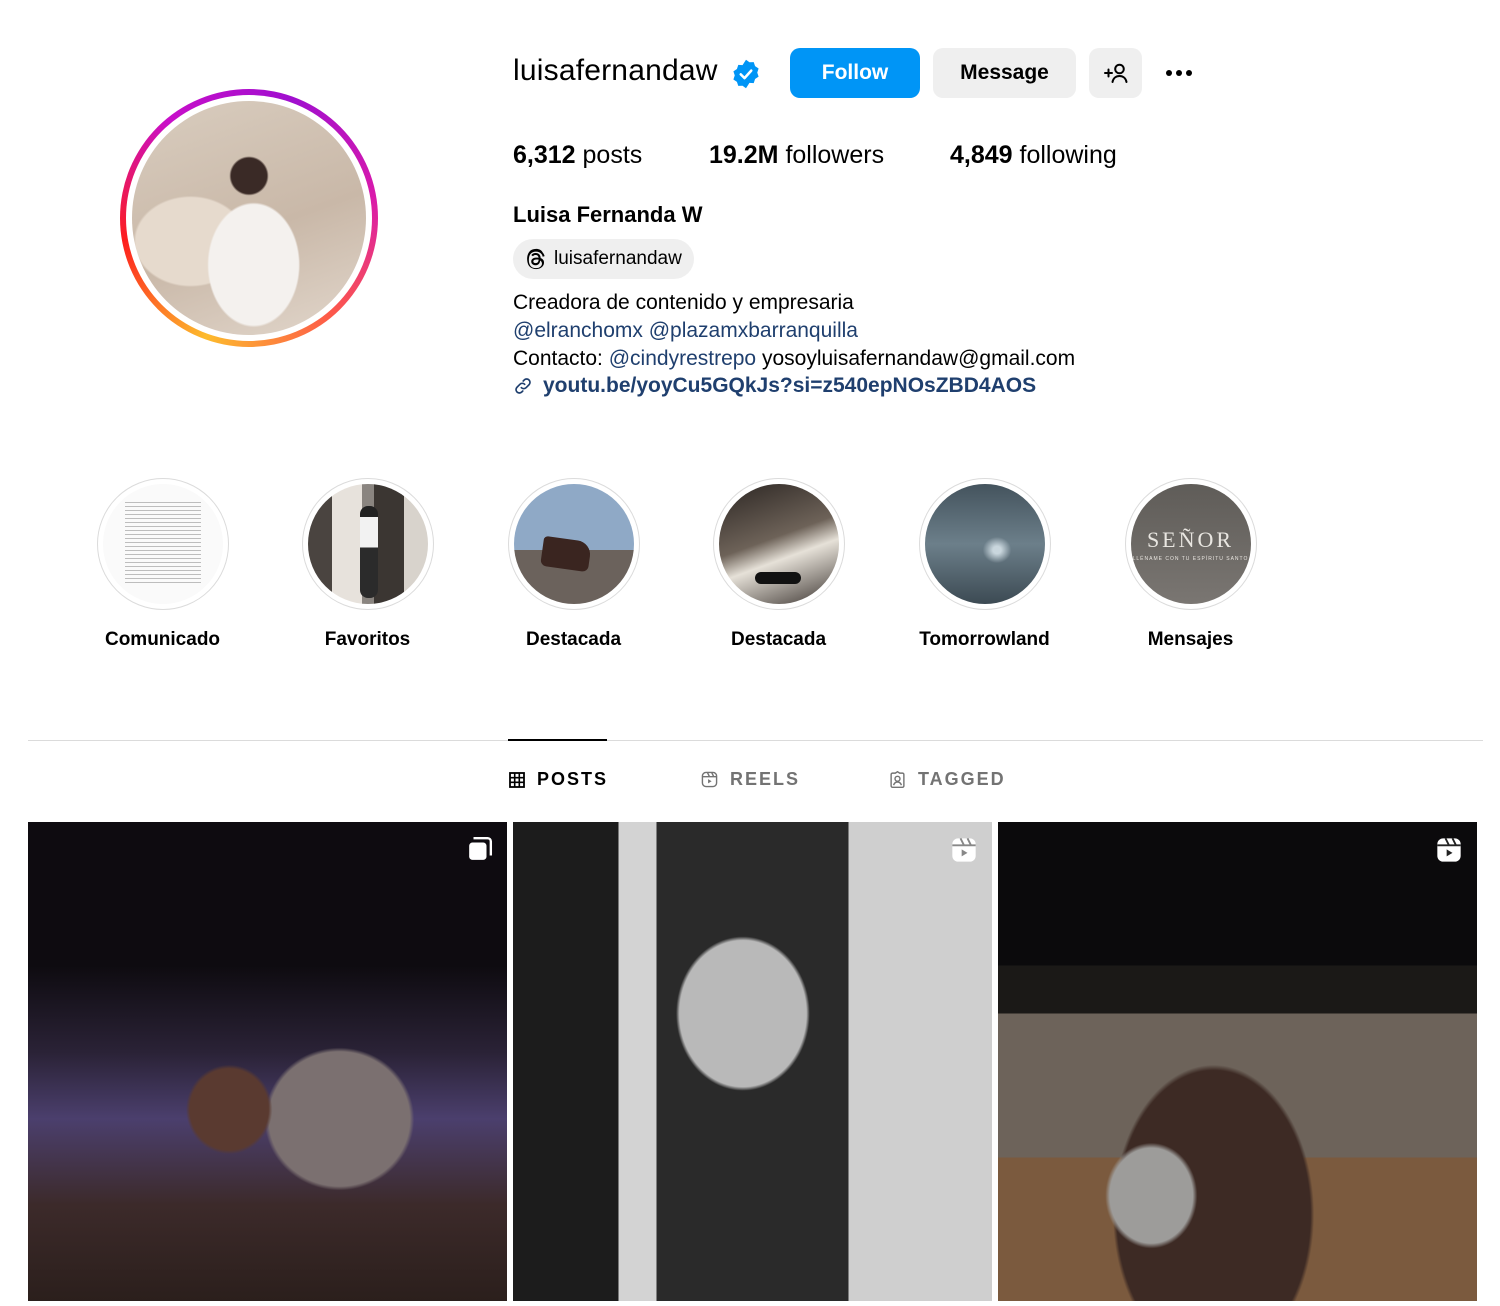 The width and height of the screenshot is (1500, 1306). I want to click on grid-icon, so click(517, 779).